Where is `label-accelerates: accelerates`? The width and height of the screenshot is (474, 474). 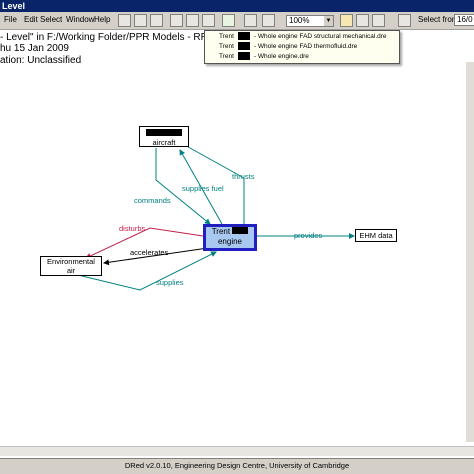 label-accelerates: accelerates is located at coordinates (149, 252).